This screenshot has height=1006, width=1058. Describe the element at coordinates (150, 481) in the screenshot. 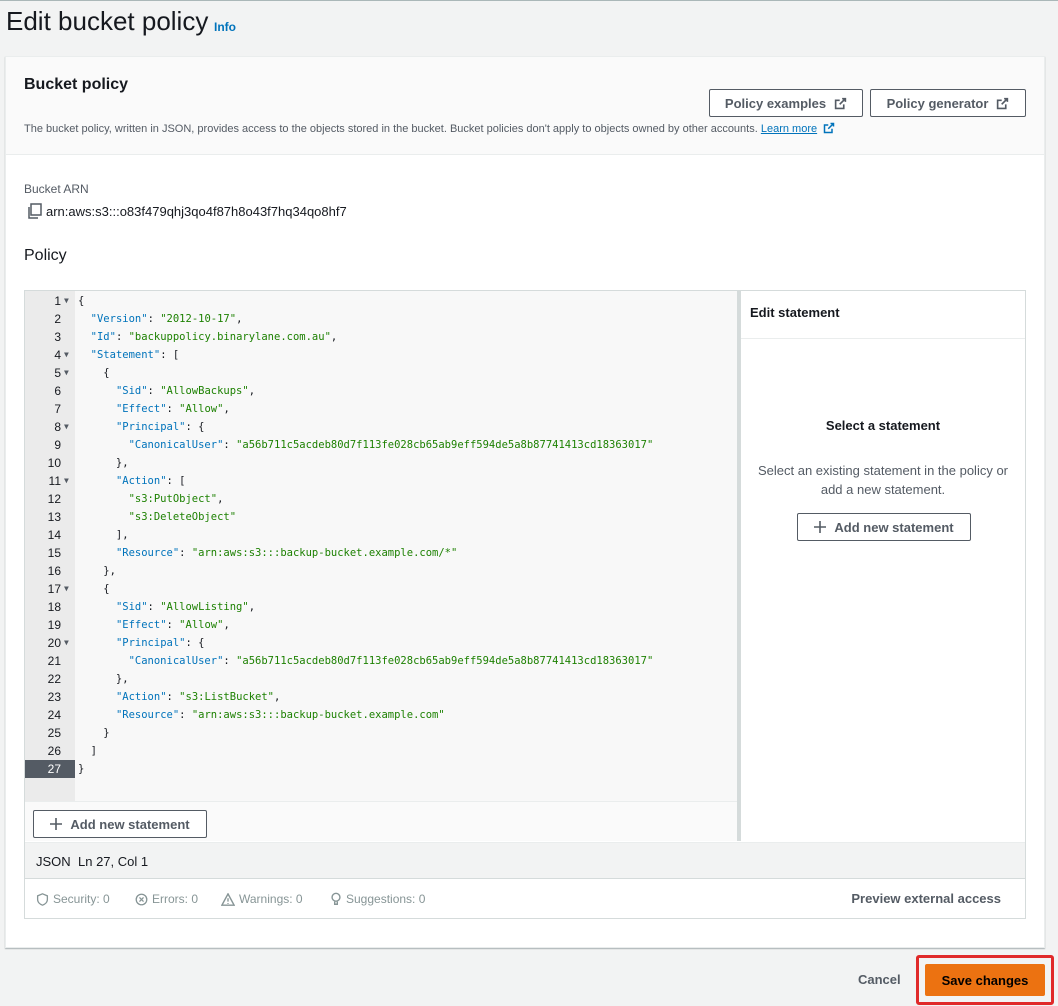

I see `code-text: "Action": [` at that location.